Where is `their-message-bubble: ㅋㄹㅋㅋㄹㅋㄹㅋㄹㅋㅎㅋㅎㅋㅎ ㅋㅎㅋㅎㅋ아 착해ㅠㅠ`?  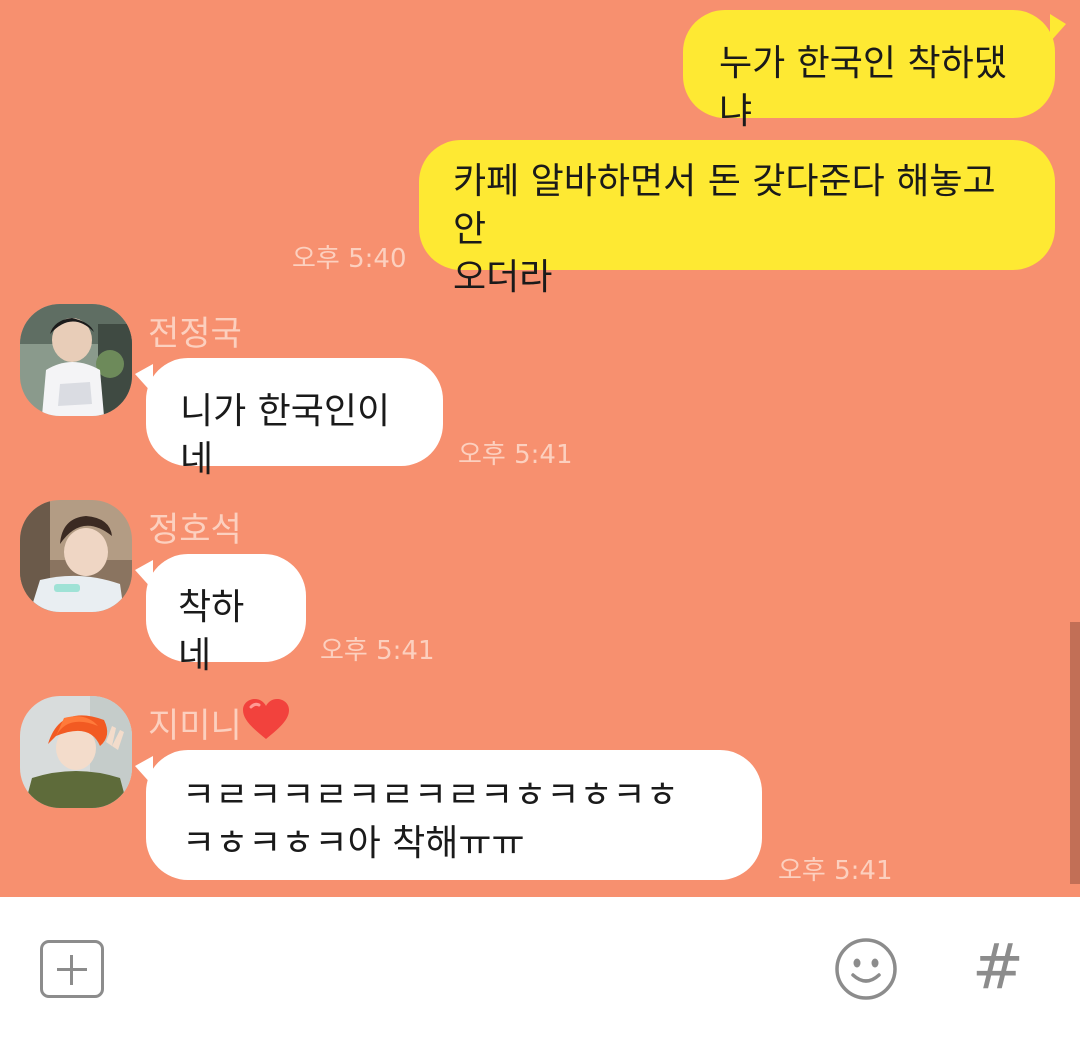 their-message-bubble: ㅋㄹㅋㅋㄹㅋㄹㅋㄹㅋㅎㅋㅎㅋㅎ ㅋㅎㅋㅎㅋ아 착해ㅠㅠ is located at coordinates (454, 815).